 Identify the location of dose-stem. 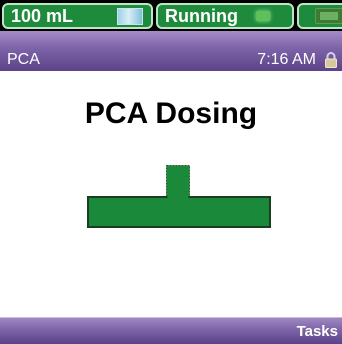
(178, 182).